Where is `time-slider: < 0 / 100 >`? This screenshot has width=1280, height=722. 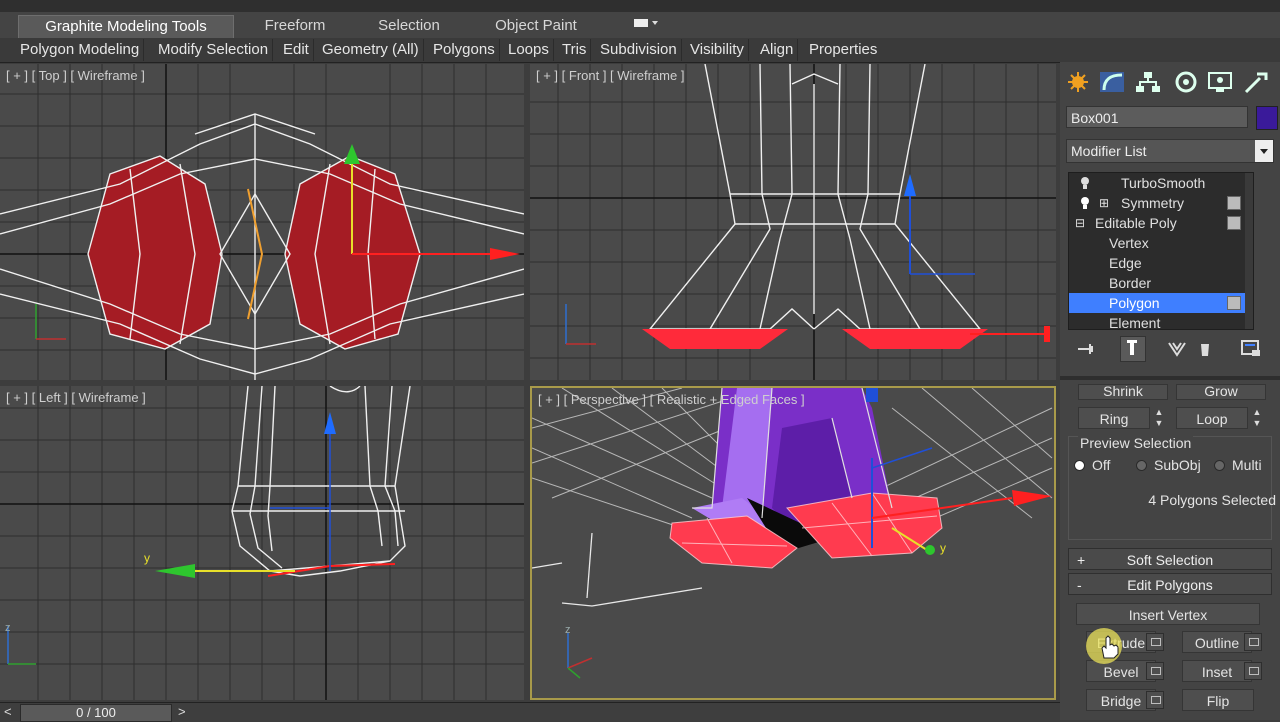
time-slider: < 0 / 100 > is located at coordinates (530, 712).